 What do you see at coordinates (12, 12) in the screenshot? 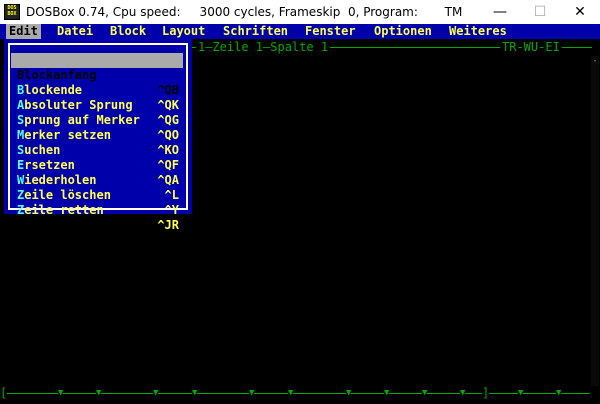
I see `dosbox-icon: DOS BOX` at bounding box center [12, 12].